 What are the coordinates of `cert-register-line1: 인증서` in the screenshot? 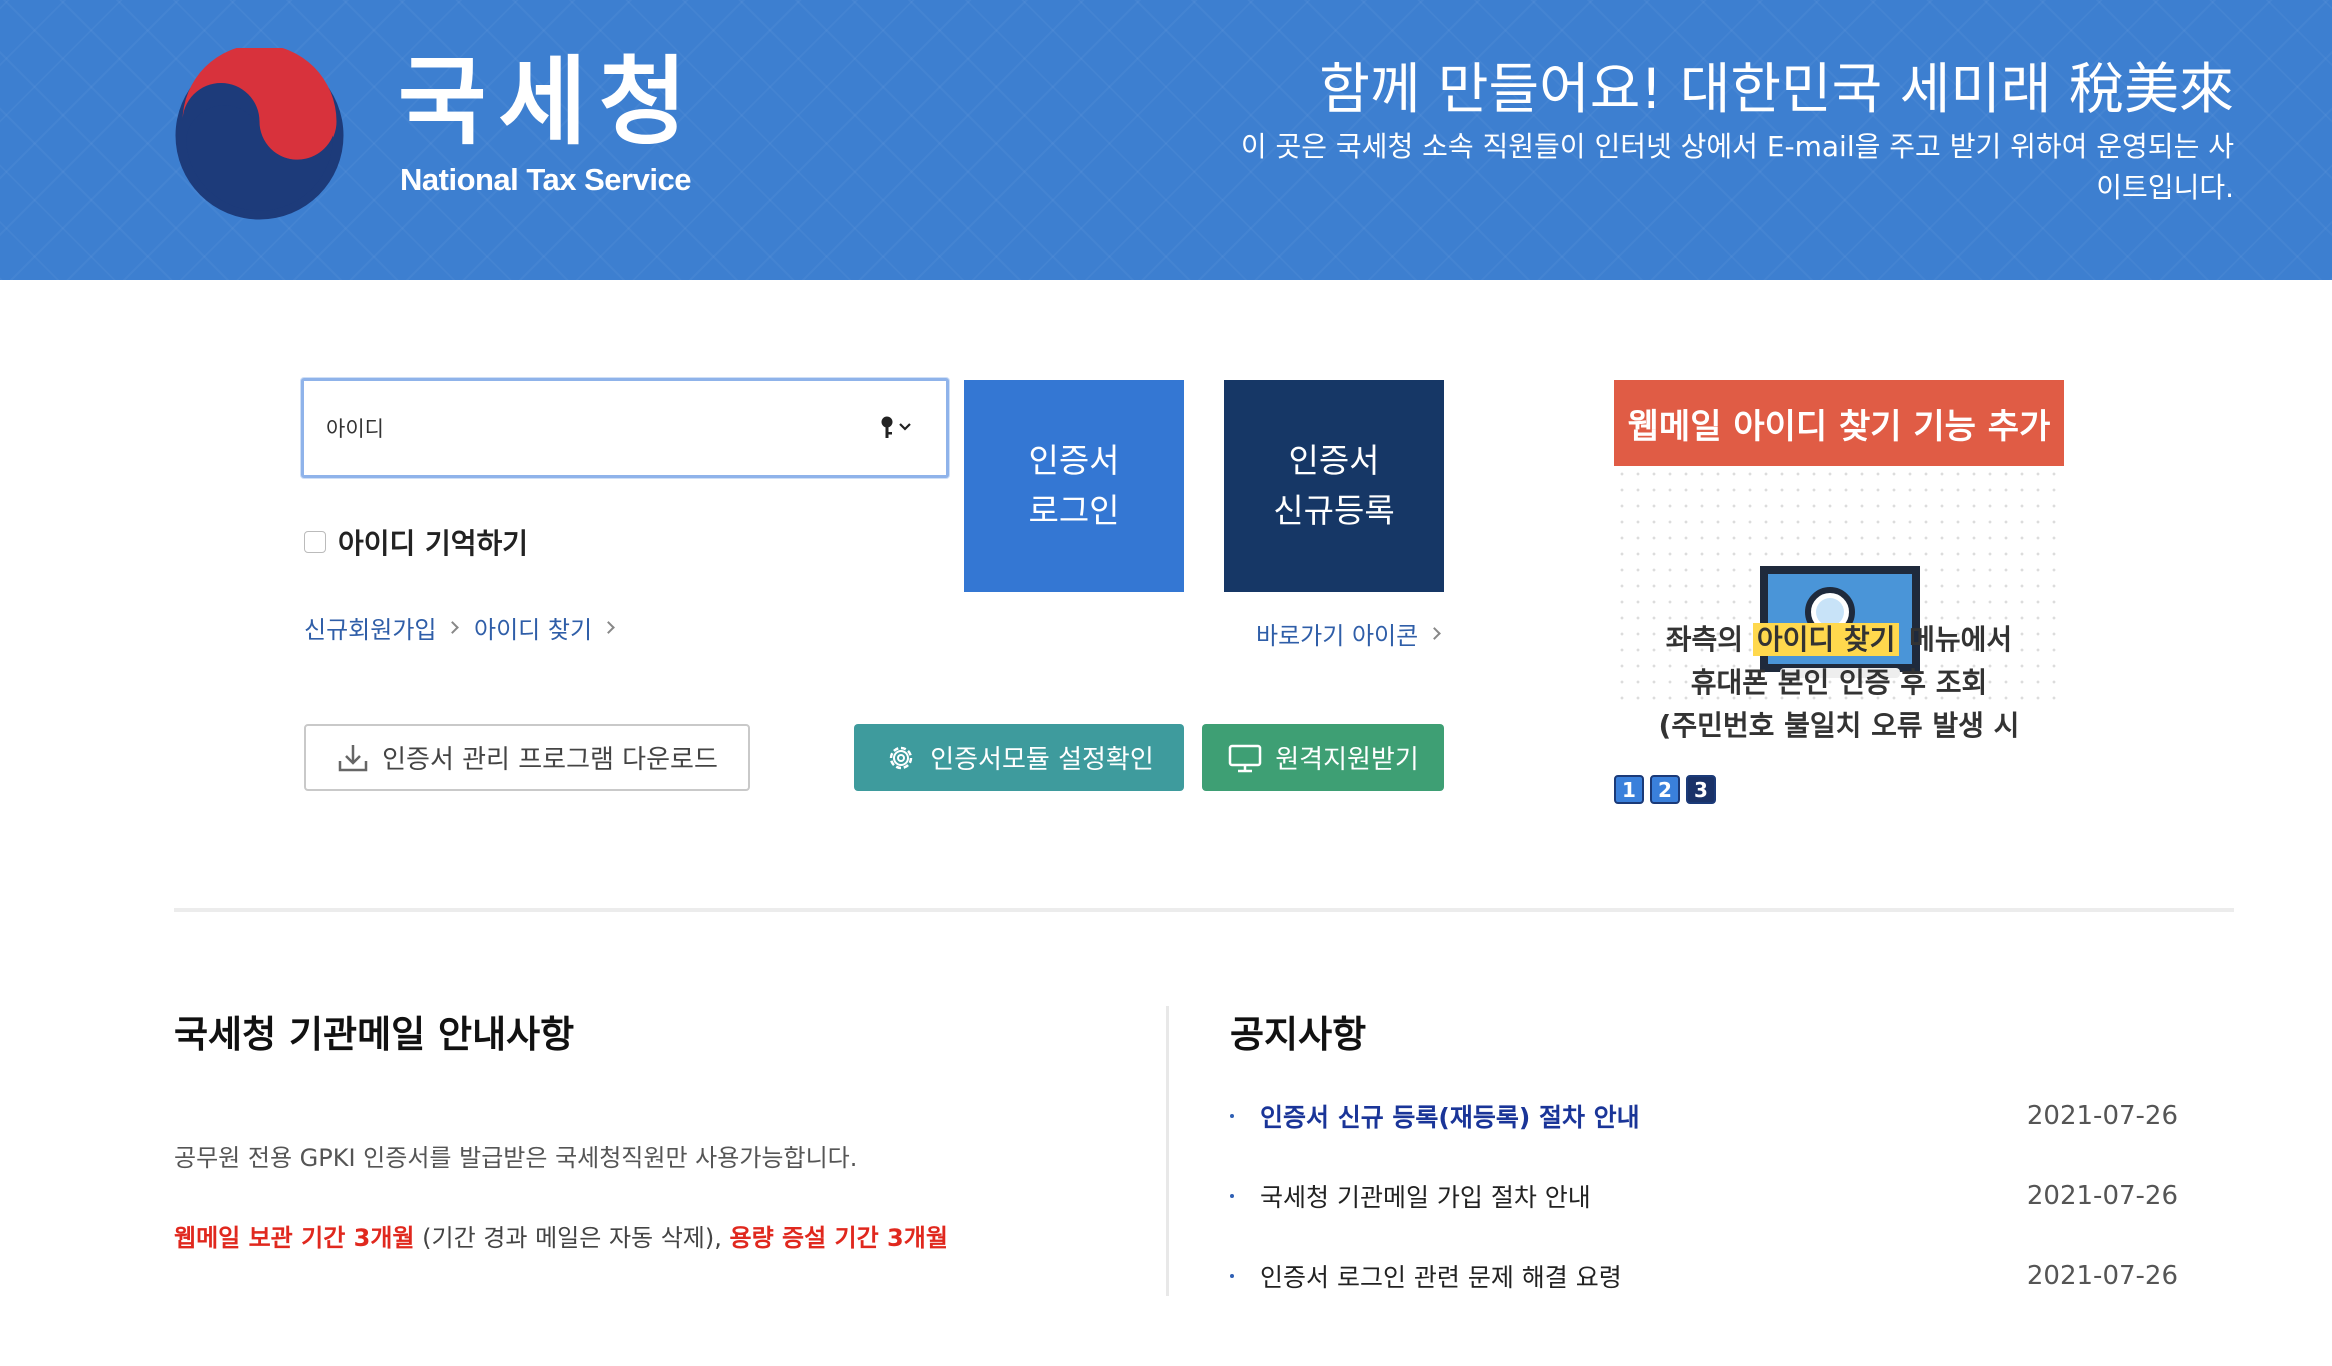 It's located at (1334, 460).